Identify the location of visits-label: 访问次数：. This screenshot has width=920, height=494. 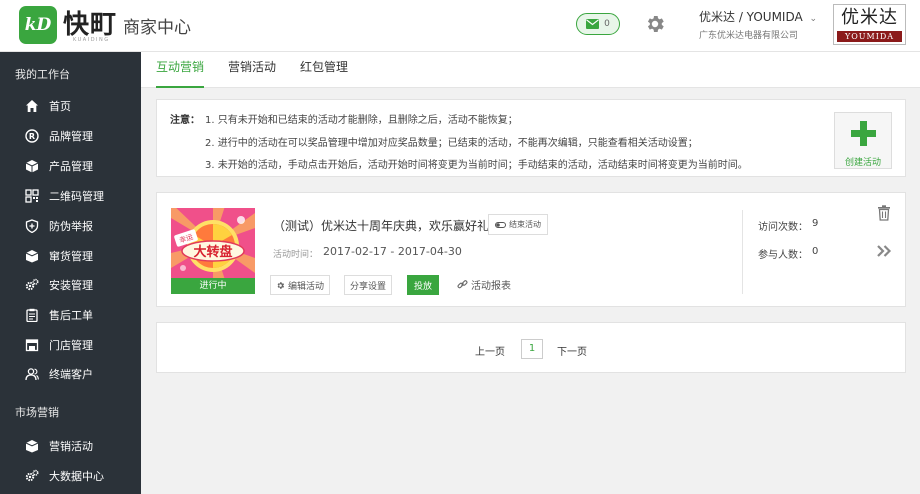
(783, 227).